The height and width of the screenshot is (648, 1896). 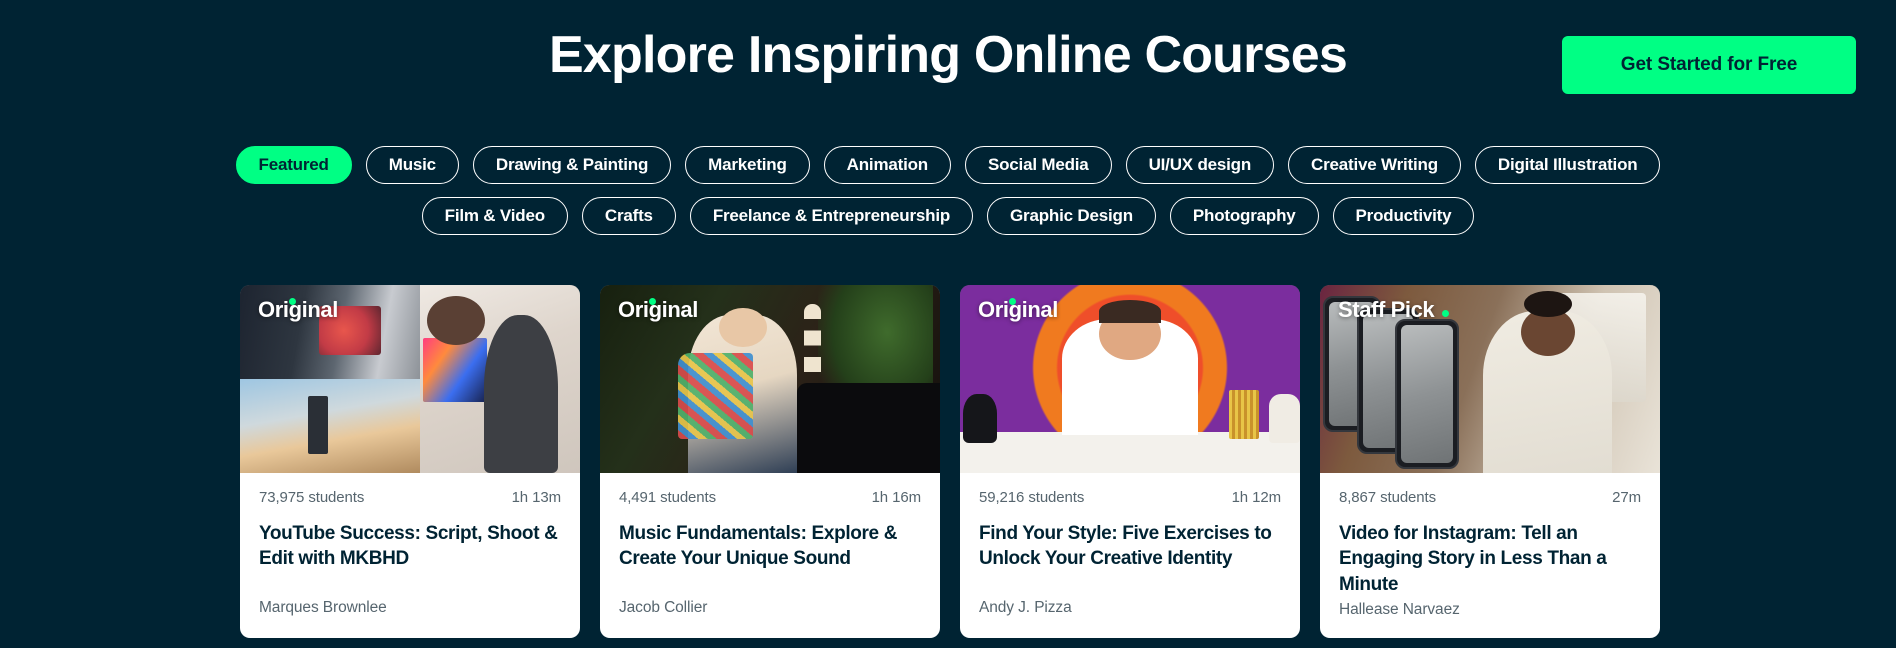 I want to click on filter-pill-freelance-entrepreneurship: Freelance & Entrepreneurship, so click(x=831, y=216).